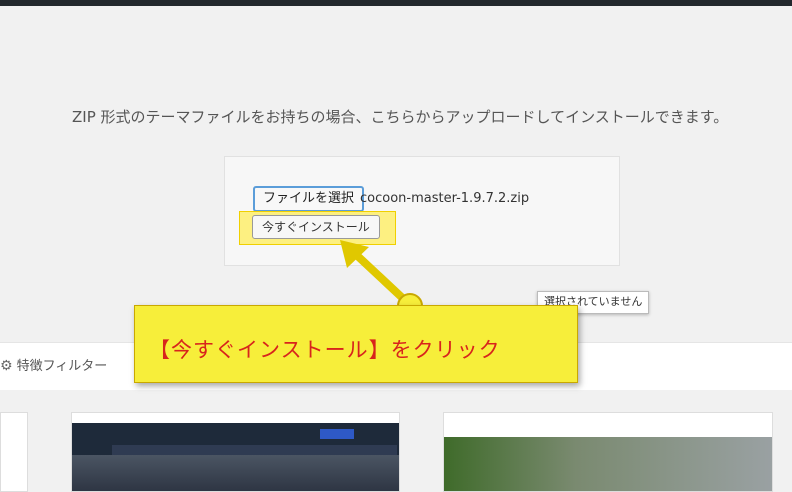 The height and width of the screenshot is (492, 792). I want to click on choose-file-button: ファイルを選択, so click(309, 199).